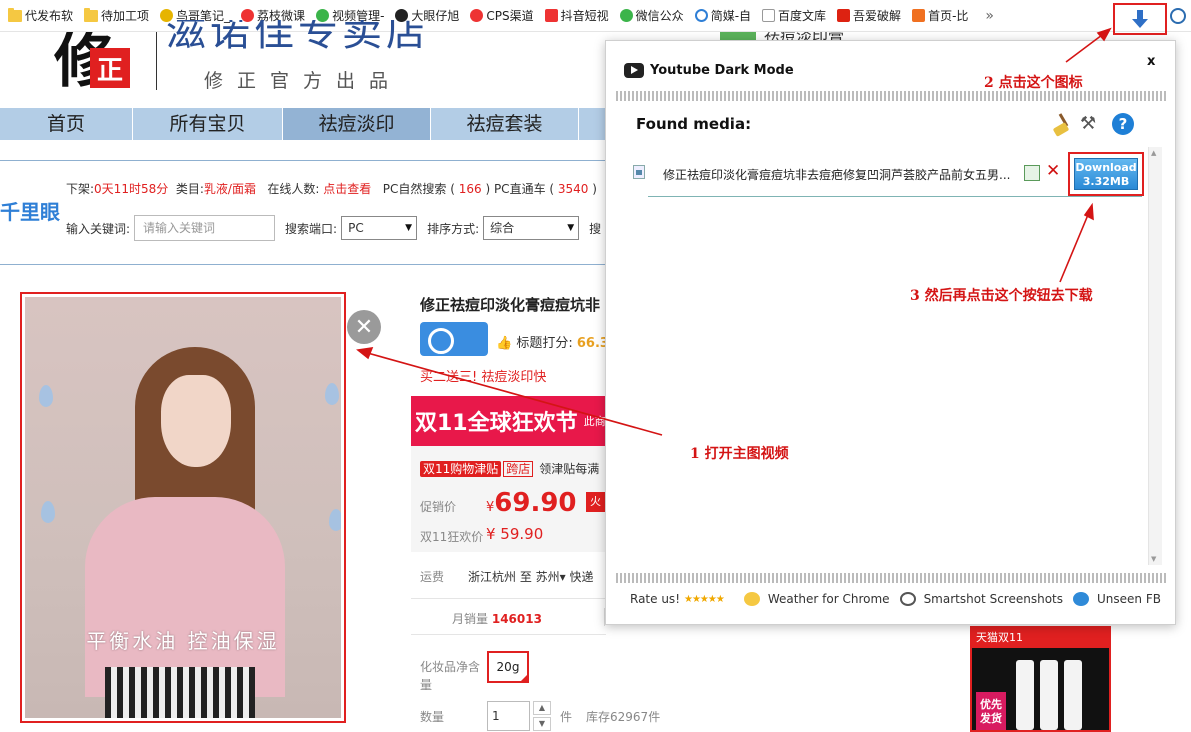  What do you see at coordinates (507, 577) in the screenshot?
I see `shipping-row: 运费 浙江杭州 至 苏州▾ 快递` at bounding box center [507, 577].